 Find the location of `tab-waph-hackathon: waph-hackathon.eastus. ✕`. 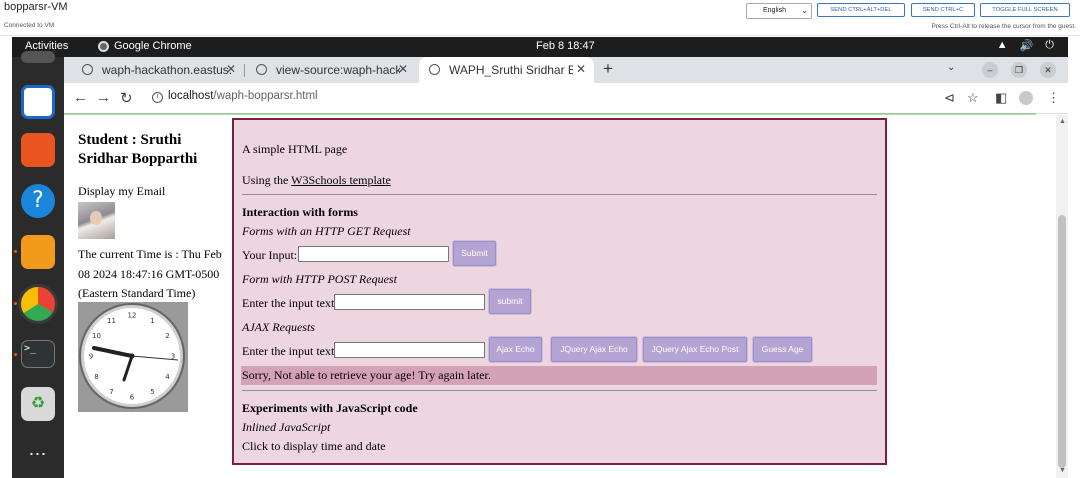

tab-waph-hackathon: waph-hackathon.eastus. ✕ is located at coordinates (158, 70).